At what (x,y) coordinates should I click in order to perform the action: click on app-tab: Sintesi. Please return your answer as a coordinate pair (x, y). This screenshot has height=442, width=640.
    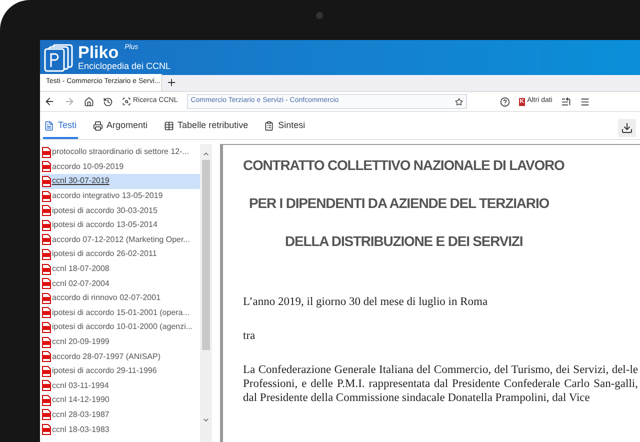
    Looking at the image, I should click on (284, 127).